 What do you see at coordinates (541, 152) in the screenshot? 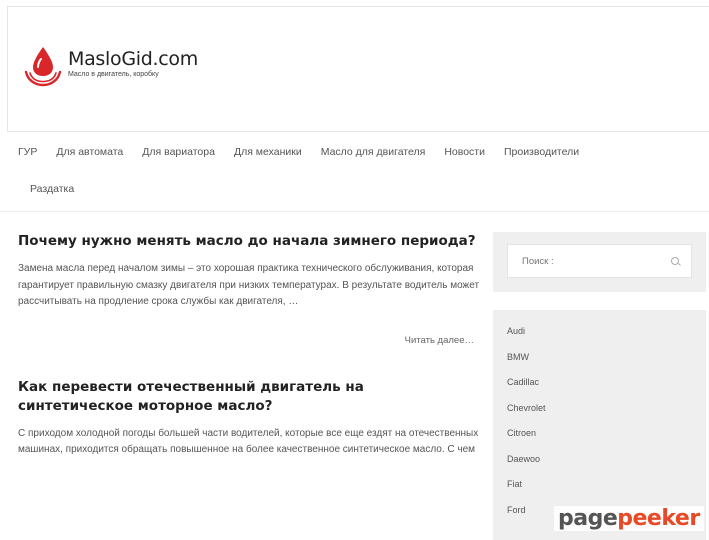
I see `nav-item-manufacturers: Производители` at bounding box center [541, 152].